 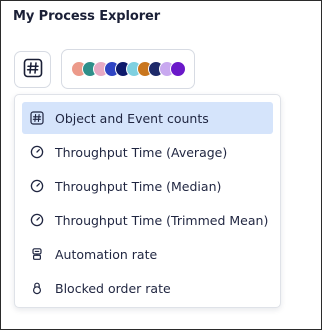 I want to click on kpi-selector-button, so click(x=32, y=69).